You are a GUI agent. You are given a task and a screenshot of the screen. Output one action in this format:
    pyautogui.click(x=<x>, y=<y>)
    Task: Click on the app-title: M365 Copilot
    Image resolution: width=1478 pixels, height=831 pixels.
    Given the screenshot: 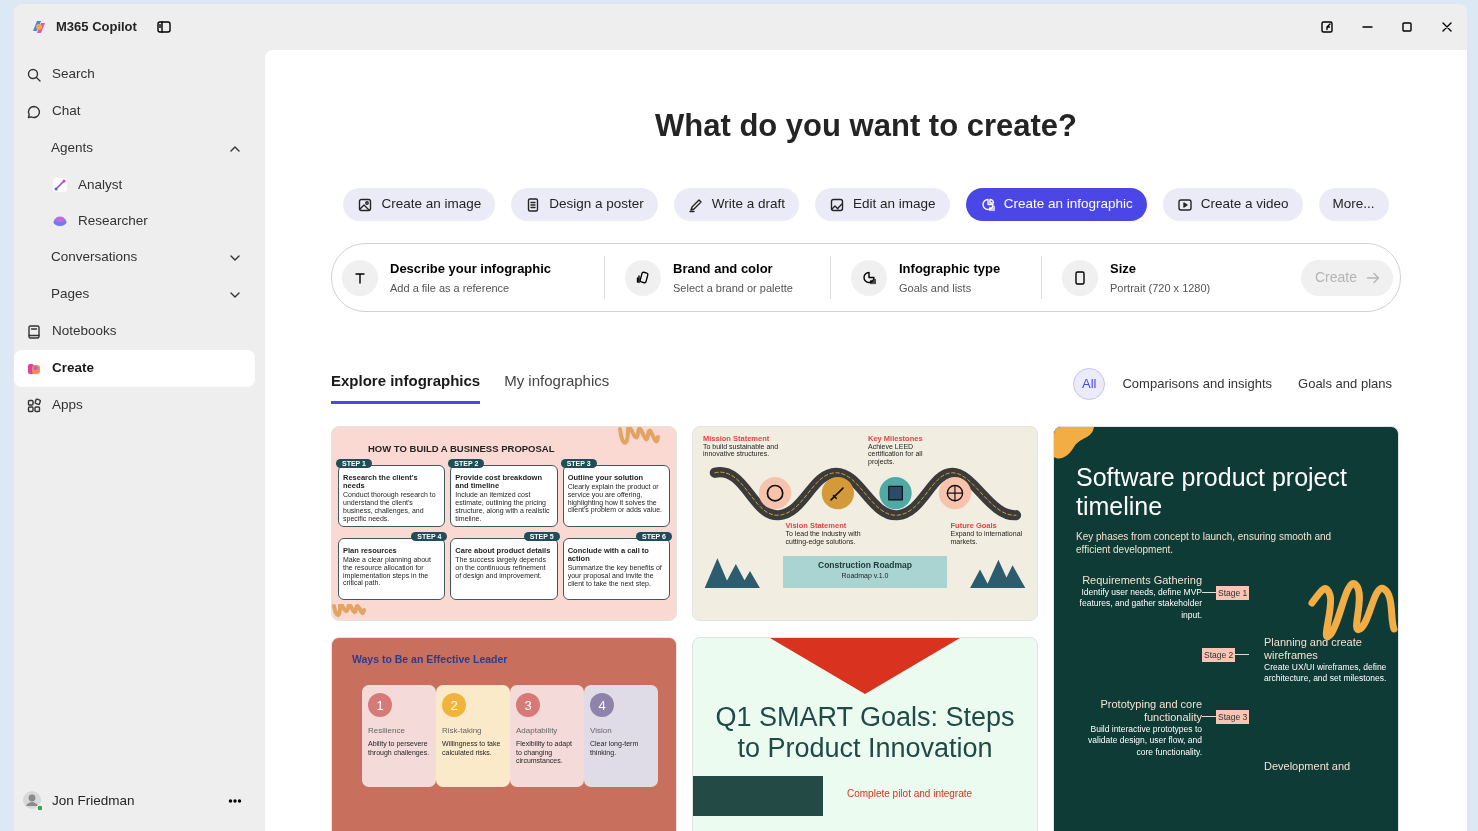 What is the action you would take?
    pyautogui.click(x=96, y=27)
    